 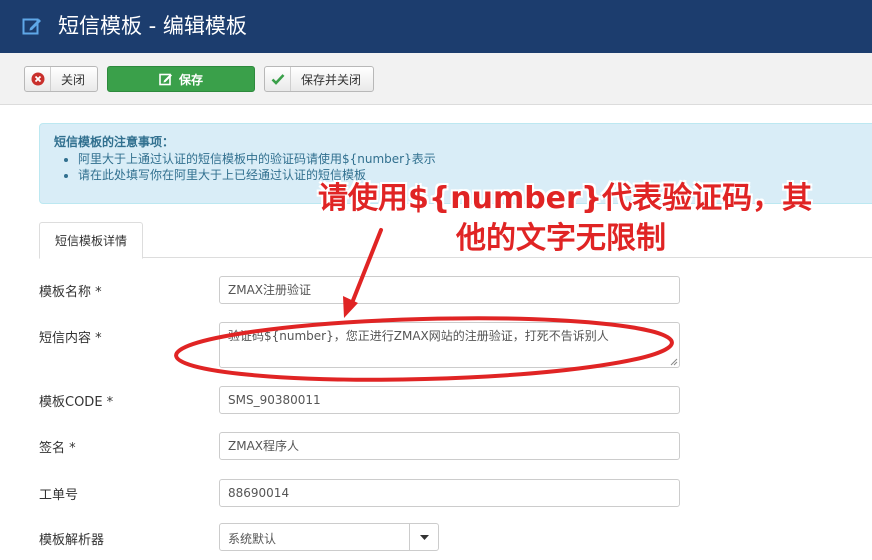 I want to click on annotation-text-line-1: 请使用${number}代表验证码，其, so click(x=565, y=198).